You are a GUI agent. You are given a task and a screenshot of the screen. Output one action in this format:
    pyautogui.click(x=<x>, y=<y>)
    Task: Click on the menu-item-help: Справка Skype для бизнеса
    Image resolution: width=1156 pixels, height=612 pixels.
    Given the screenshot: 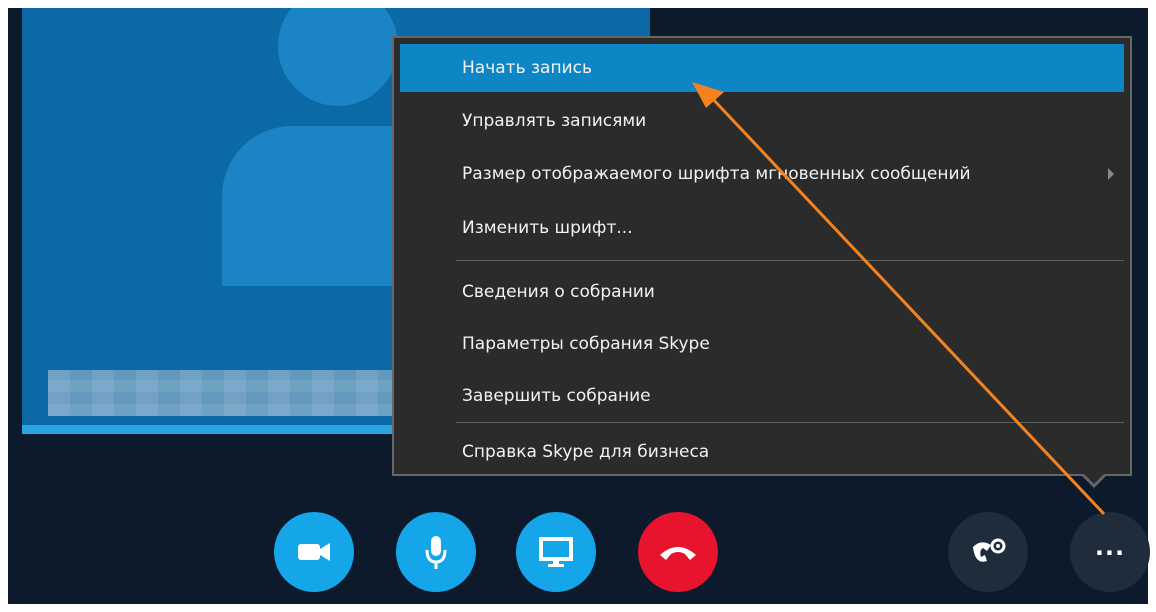 What is the action you would take?
    pyautogui.click(x=762, y=452)
    